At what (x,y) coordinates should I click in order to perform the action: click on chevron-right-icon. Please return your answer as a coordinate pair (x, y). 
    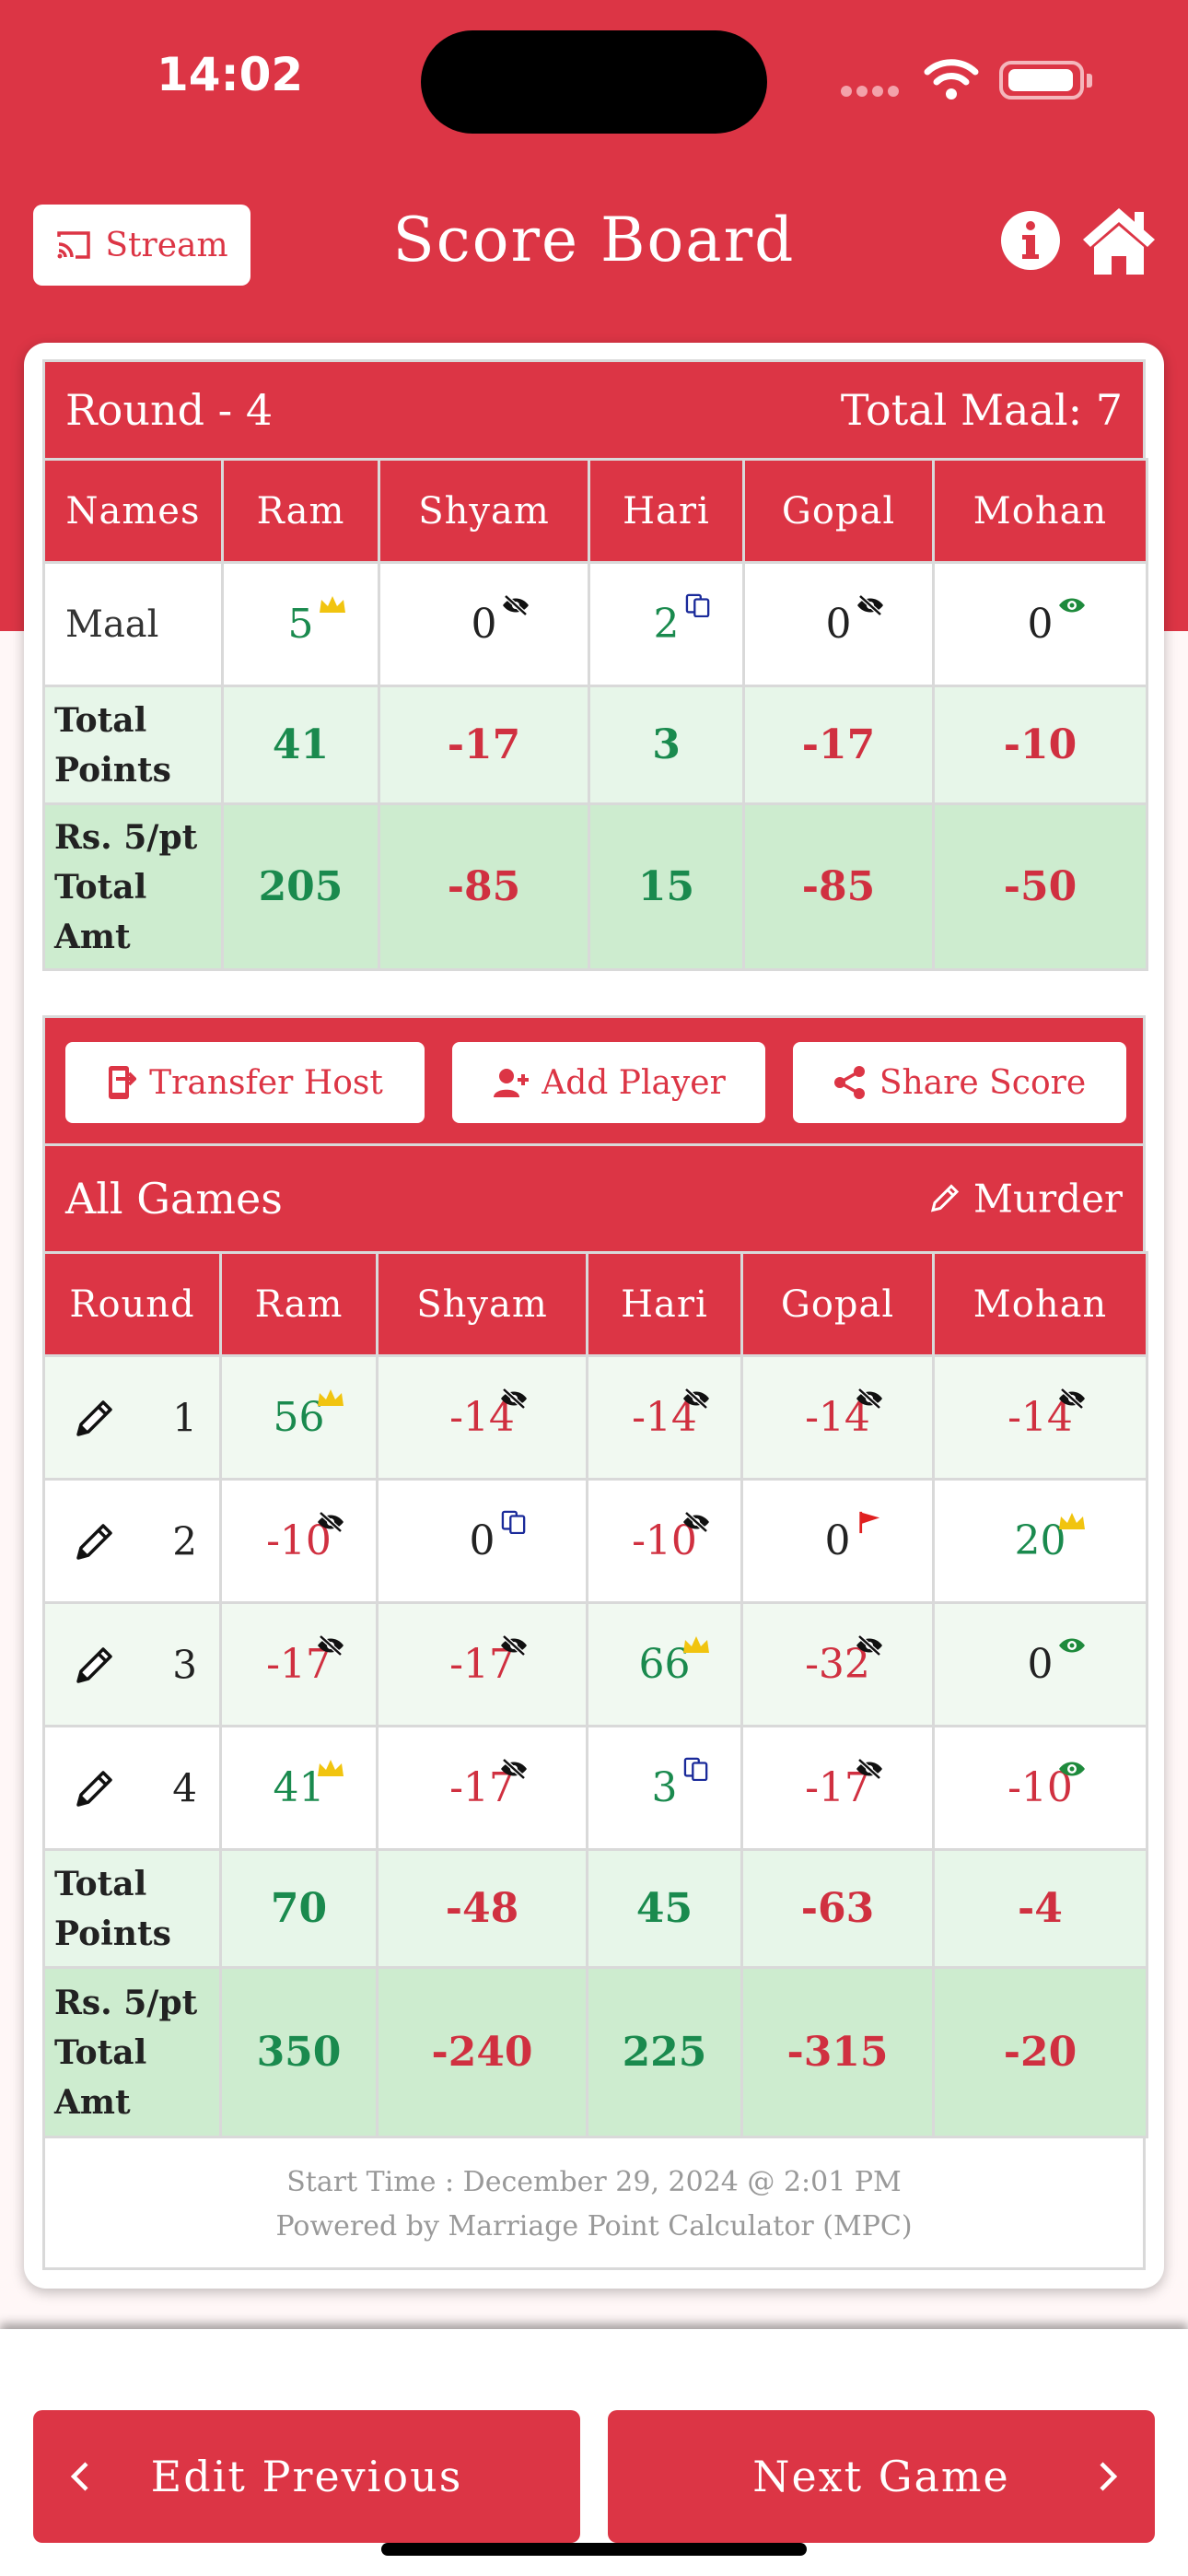
    Looking at the image, I should click on (1109, 2476).